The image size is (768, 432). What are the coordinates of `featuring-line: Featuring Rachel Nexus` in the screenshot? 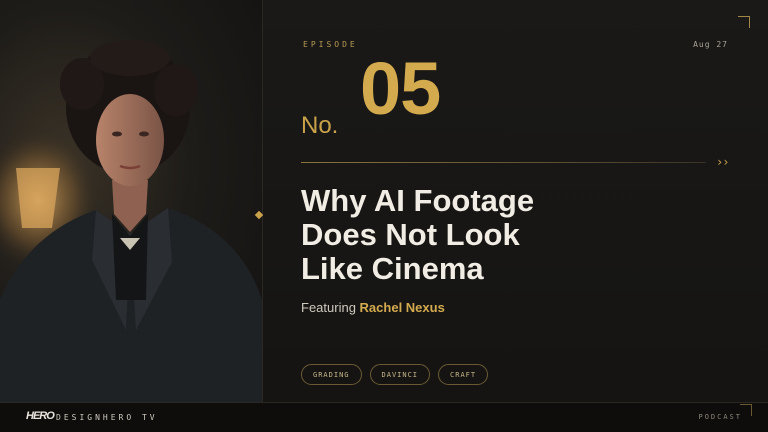 It's located at (373, 307).